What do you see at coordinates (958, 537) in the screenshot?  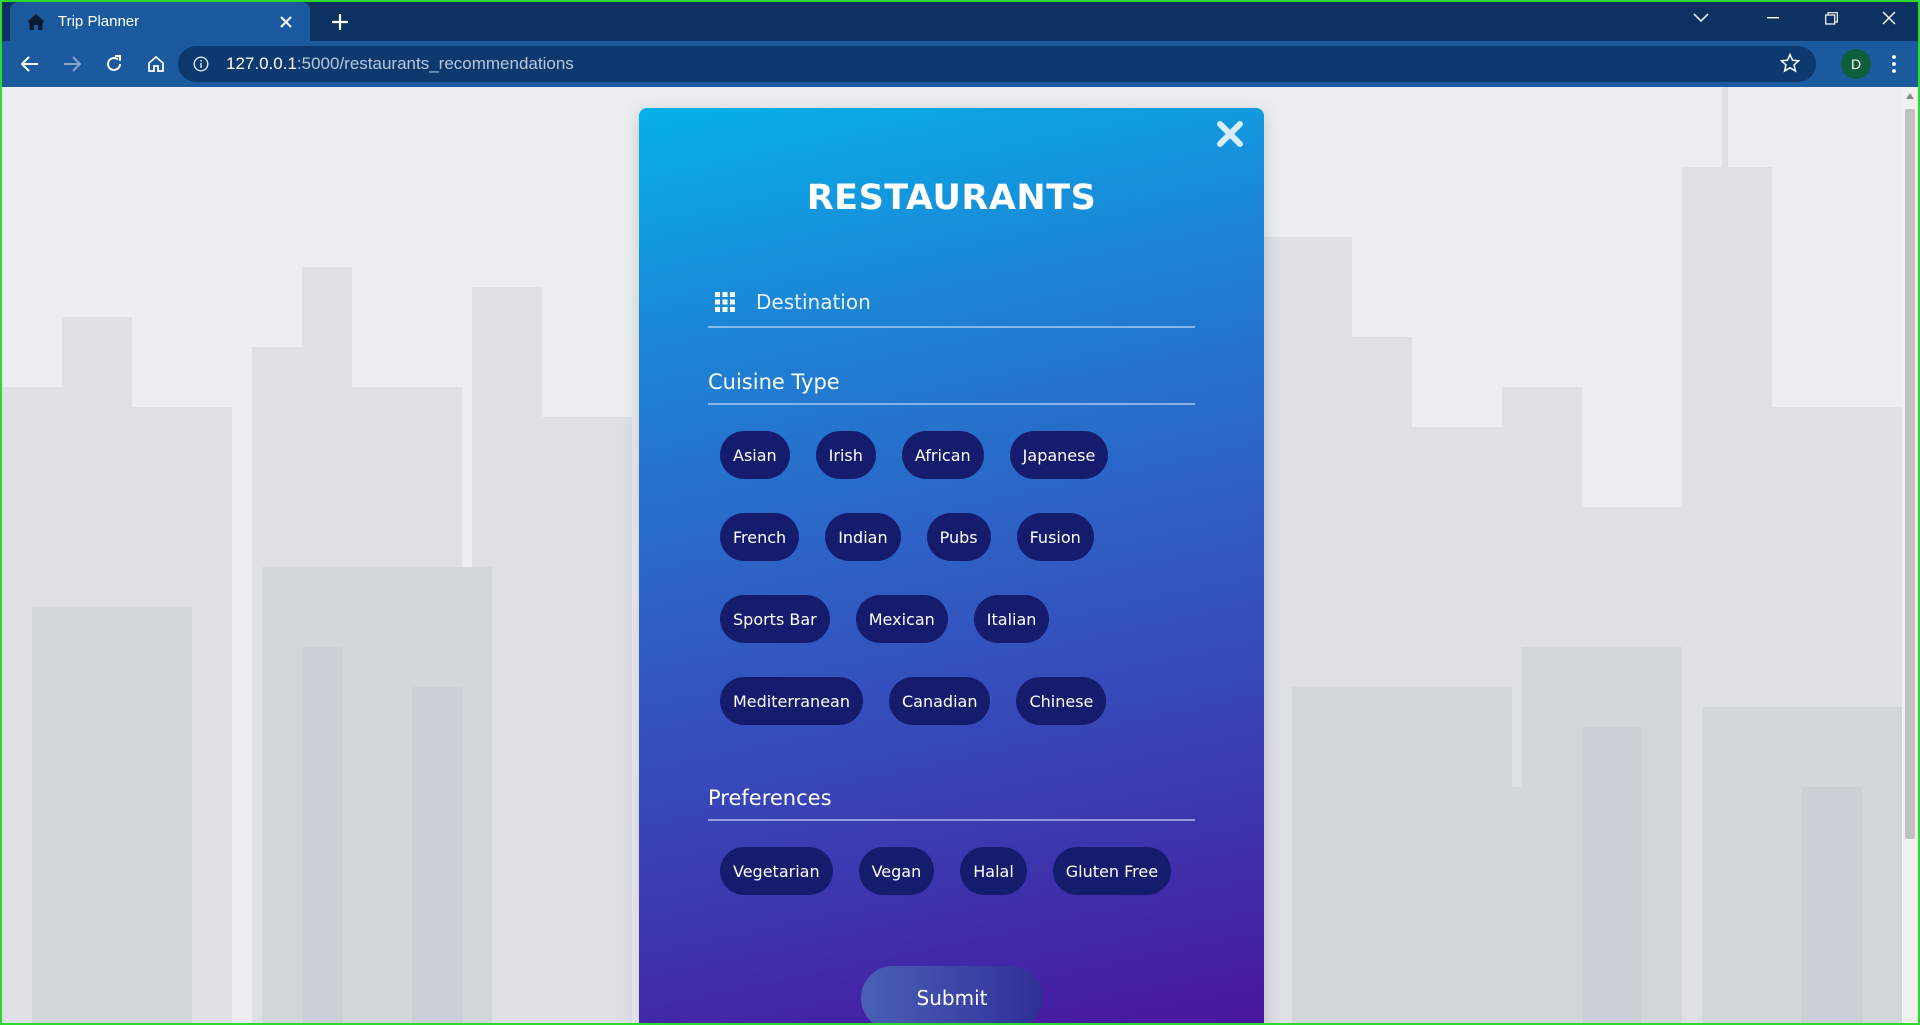 I see `cuisine-chip-pubs: Pubs` at bounding box center [958, 537].